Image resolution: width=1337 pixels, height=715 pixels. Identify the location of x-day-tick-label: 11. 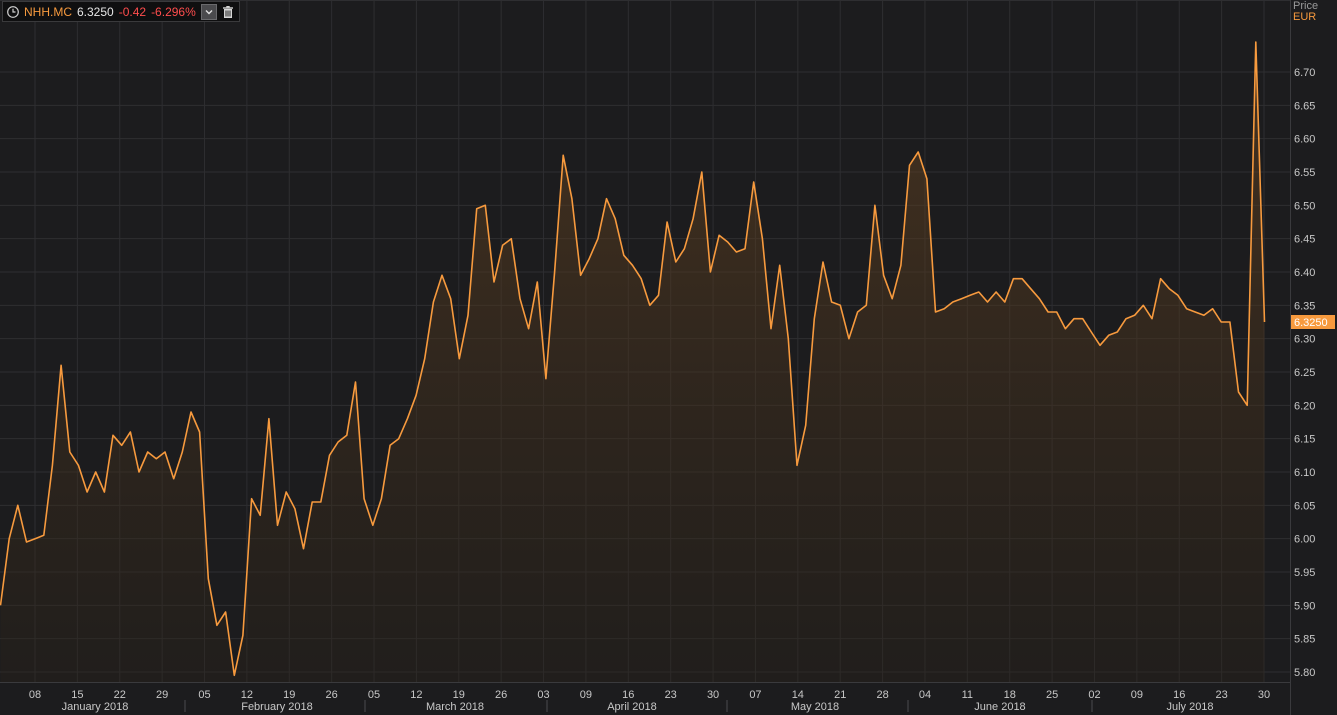
(967, 695).